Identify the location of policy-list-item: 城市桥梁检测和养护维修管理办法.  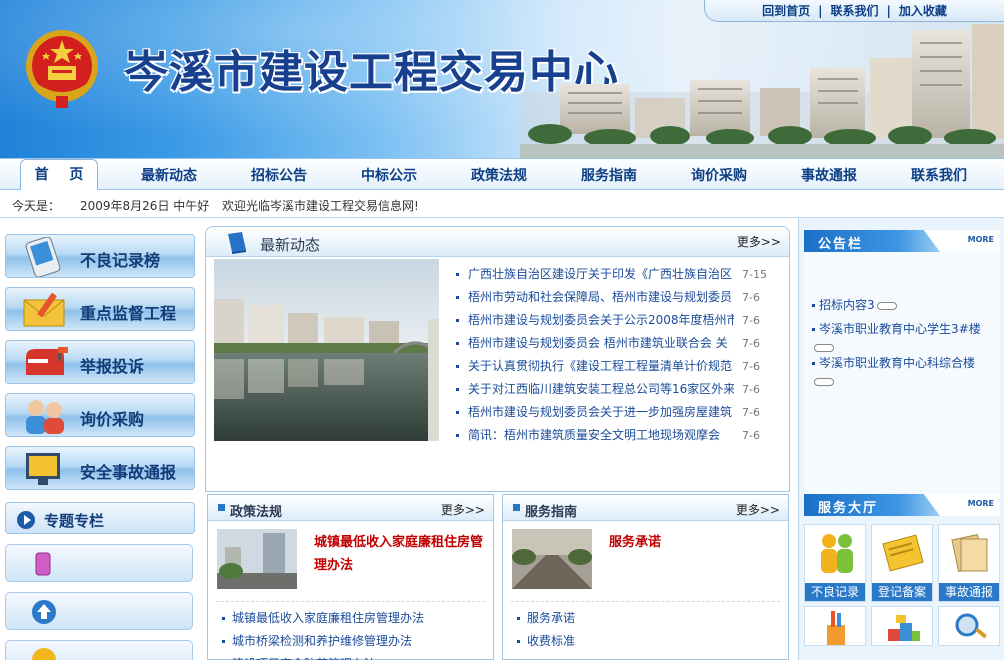
(321, 641).